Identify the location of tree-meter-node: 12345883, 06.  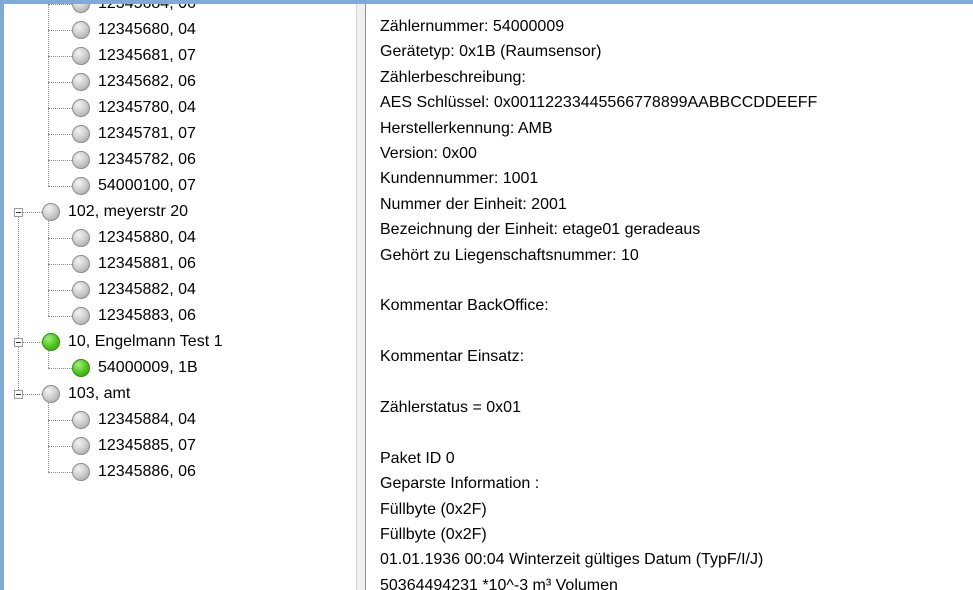
(134, 316).